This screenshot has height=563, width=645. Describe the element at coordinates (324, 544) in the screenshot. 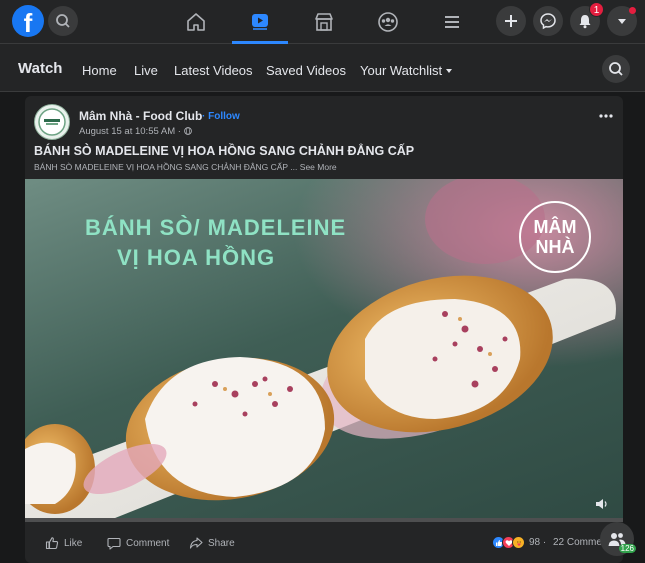

I see `post-action-bar: Like Comment Share 98 · 22 Comme` at that location.